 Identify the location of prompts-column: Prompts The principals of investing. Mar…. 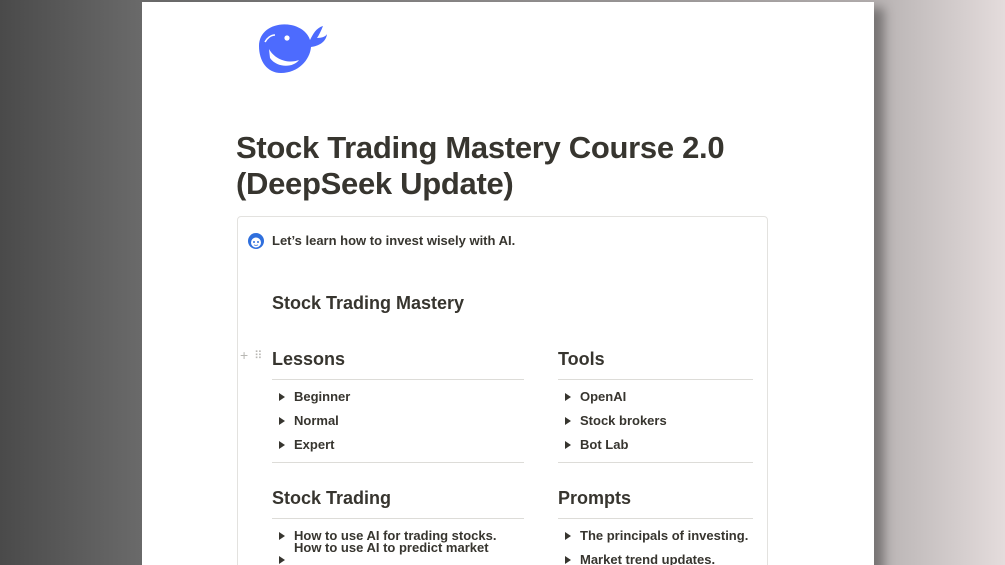
(655, 521).